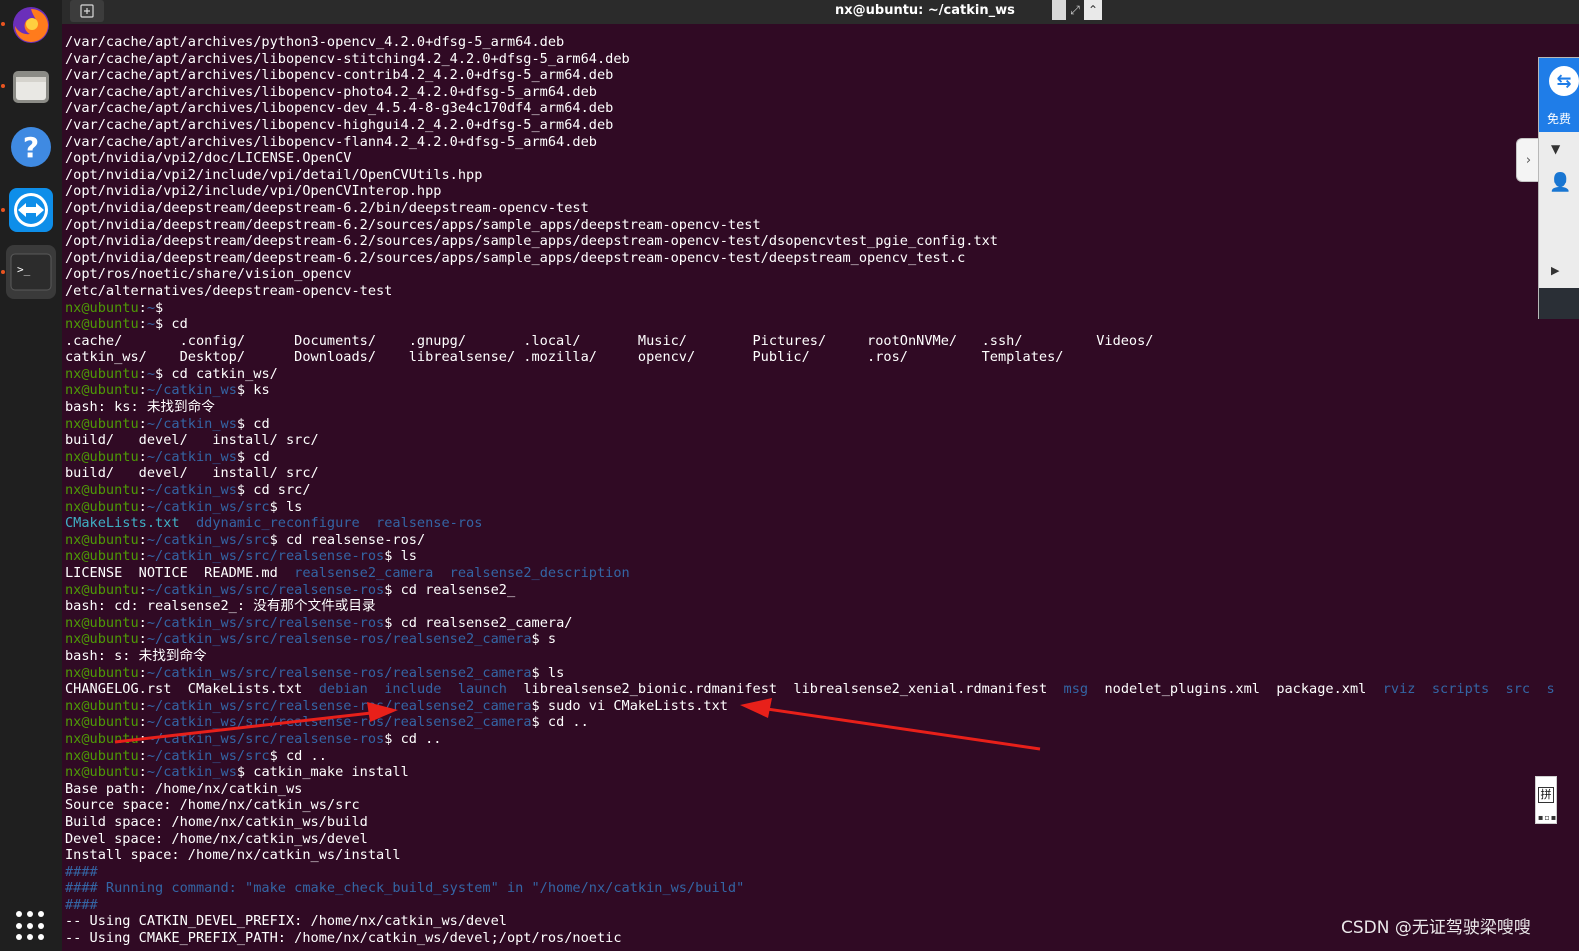  I want to click on terminal-text: $ cd realsense2_, so click(450, 589).